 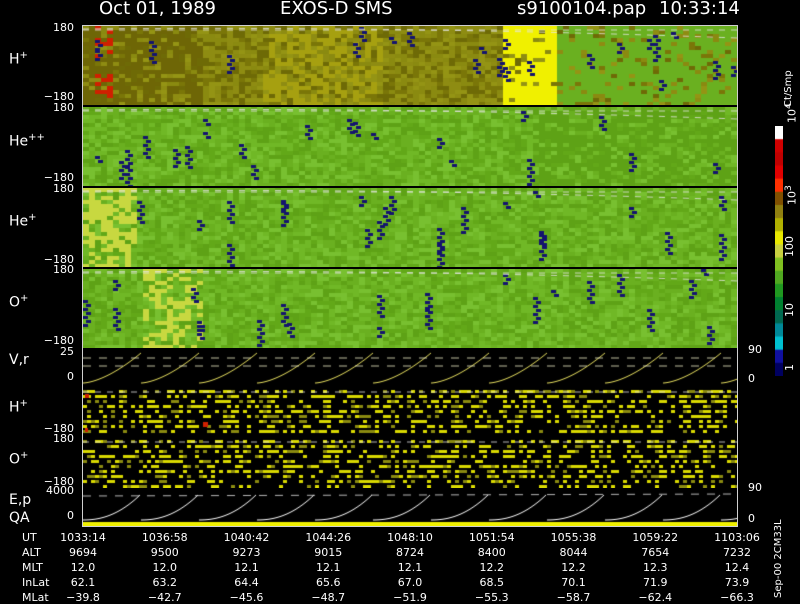 What do you see at coordinates (18, 59) in the screenshot?
I see `panel-label-h-plus: H+` at bounding box center [18, 59].